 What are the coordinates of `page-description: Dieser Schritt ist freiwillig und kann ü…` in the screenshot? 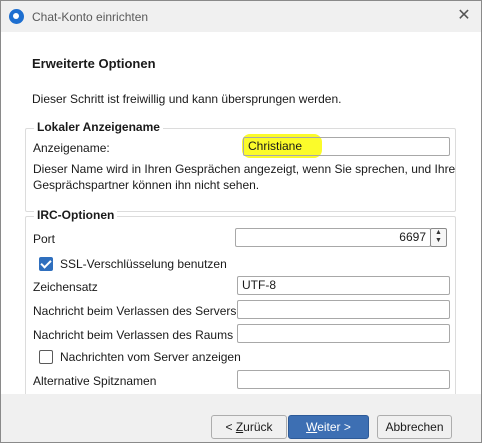 It's located at (187, 99).